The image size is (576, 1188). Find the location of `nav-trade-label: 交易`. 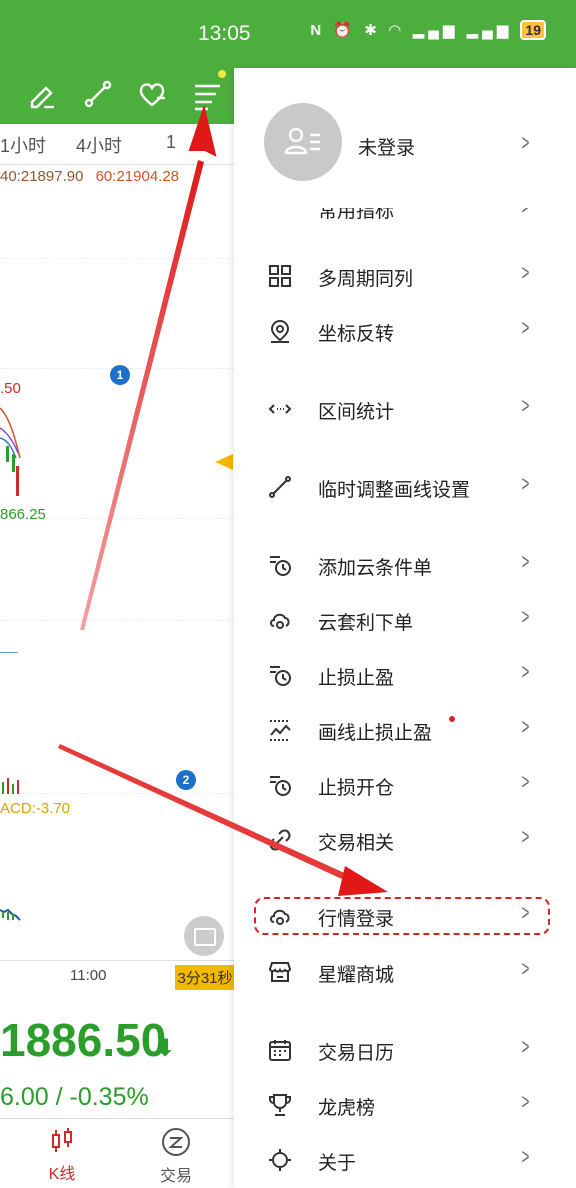

nav-trade-label: 交易 is located at coordinates (175, 1176).